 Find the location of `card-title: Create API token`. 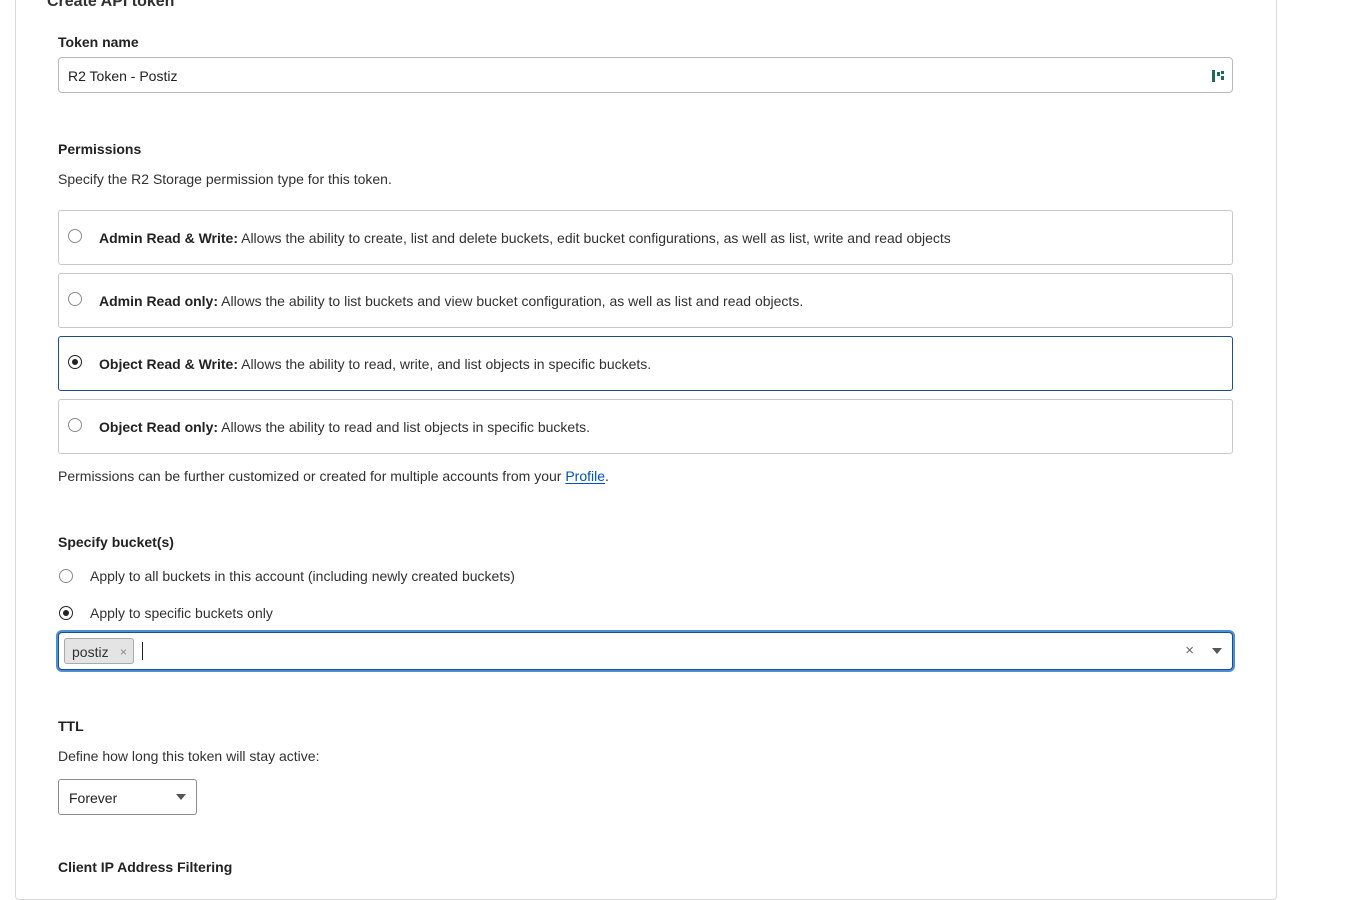

card-title: Create API token is located at coordinates (111, 5).